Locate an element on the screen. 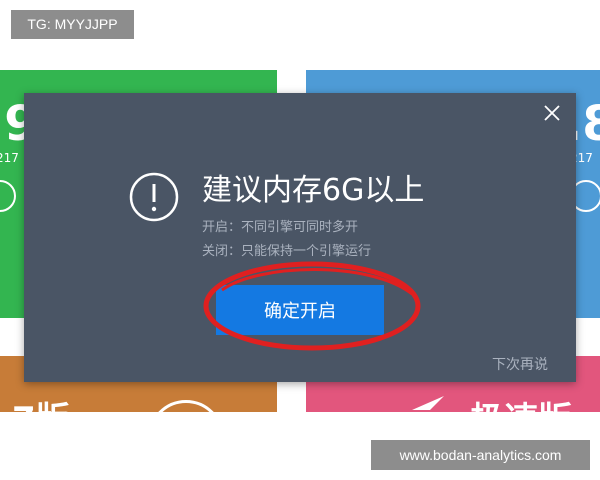  remind-later-link: 下次再说 is located at coordinates (520, 364).